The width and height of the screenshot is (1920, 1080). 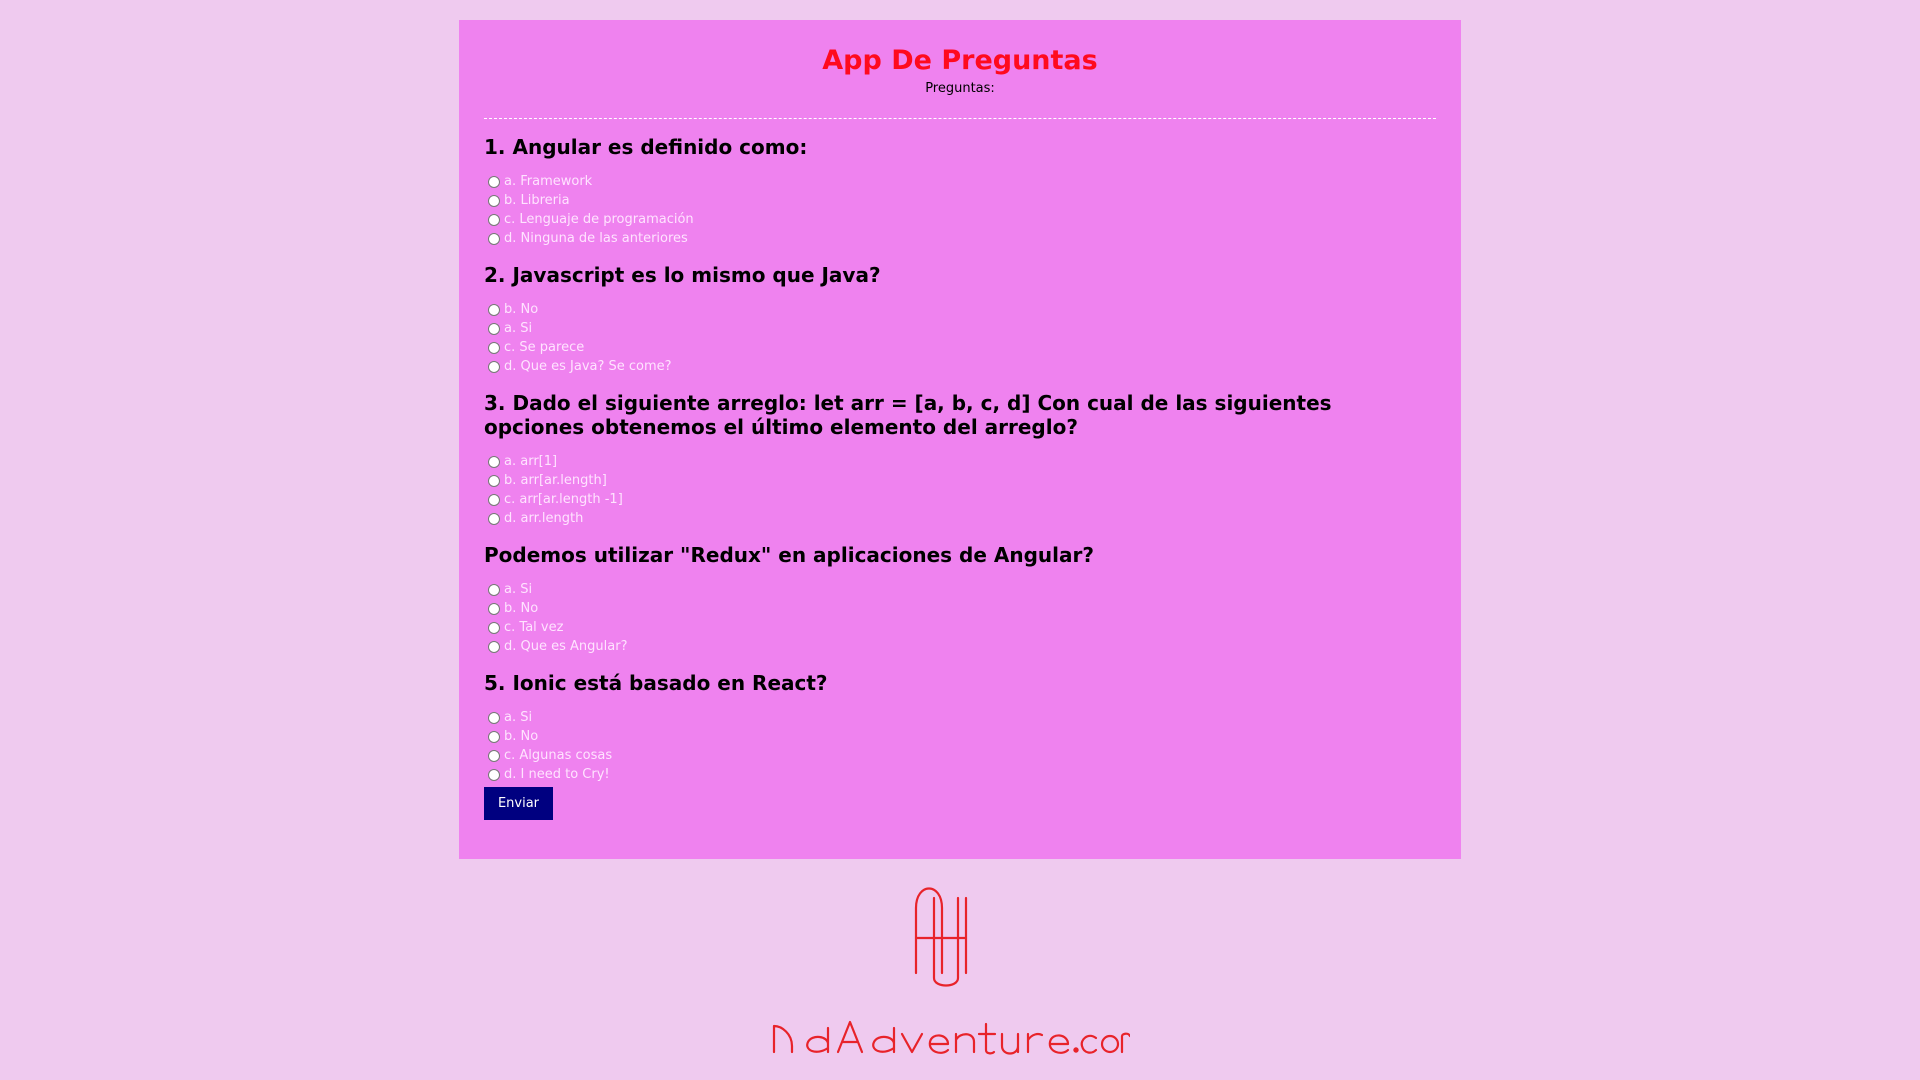 I want to click on option-label: d. arr.length, so click(x=544, y=518).